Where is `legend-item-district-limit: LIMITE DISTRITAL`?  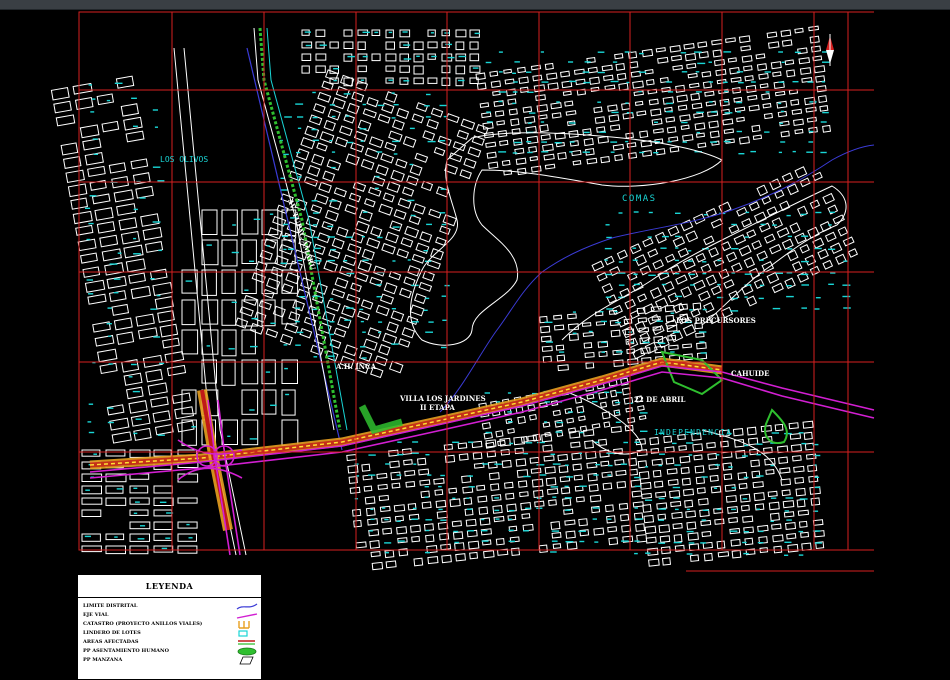 legend-item-district-limit: LIMITE DISTRITAL is located at coordinates (172, 606).